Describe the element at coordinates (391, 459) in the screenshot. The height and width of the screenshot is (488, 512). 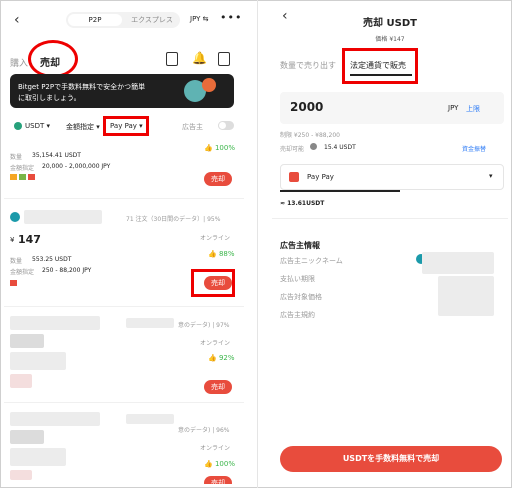
I see `sell-submit-button: USDTを手数料無料で売却` at that location.